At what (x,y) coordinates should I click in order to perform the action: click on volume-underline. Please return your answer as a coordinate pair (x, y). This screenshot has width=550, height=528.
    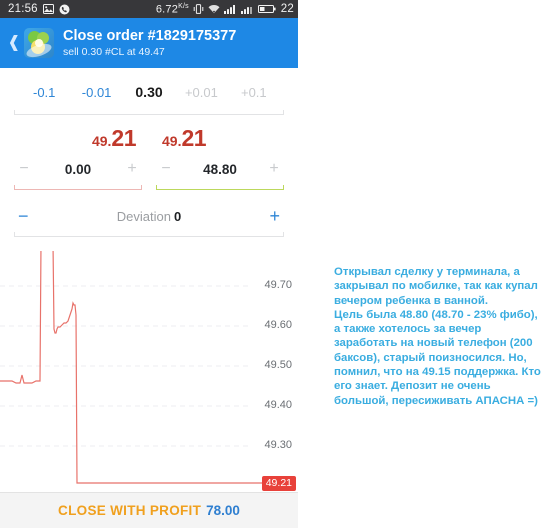
    Looking at the image, I should click on (149, 110).